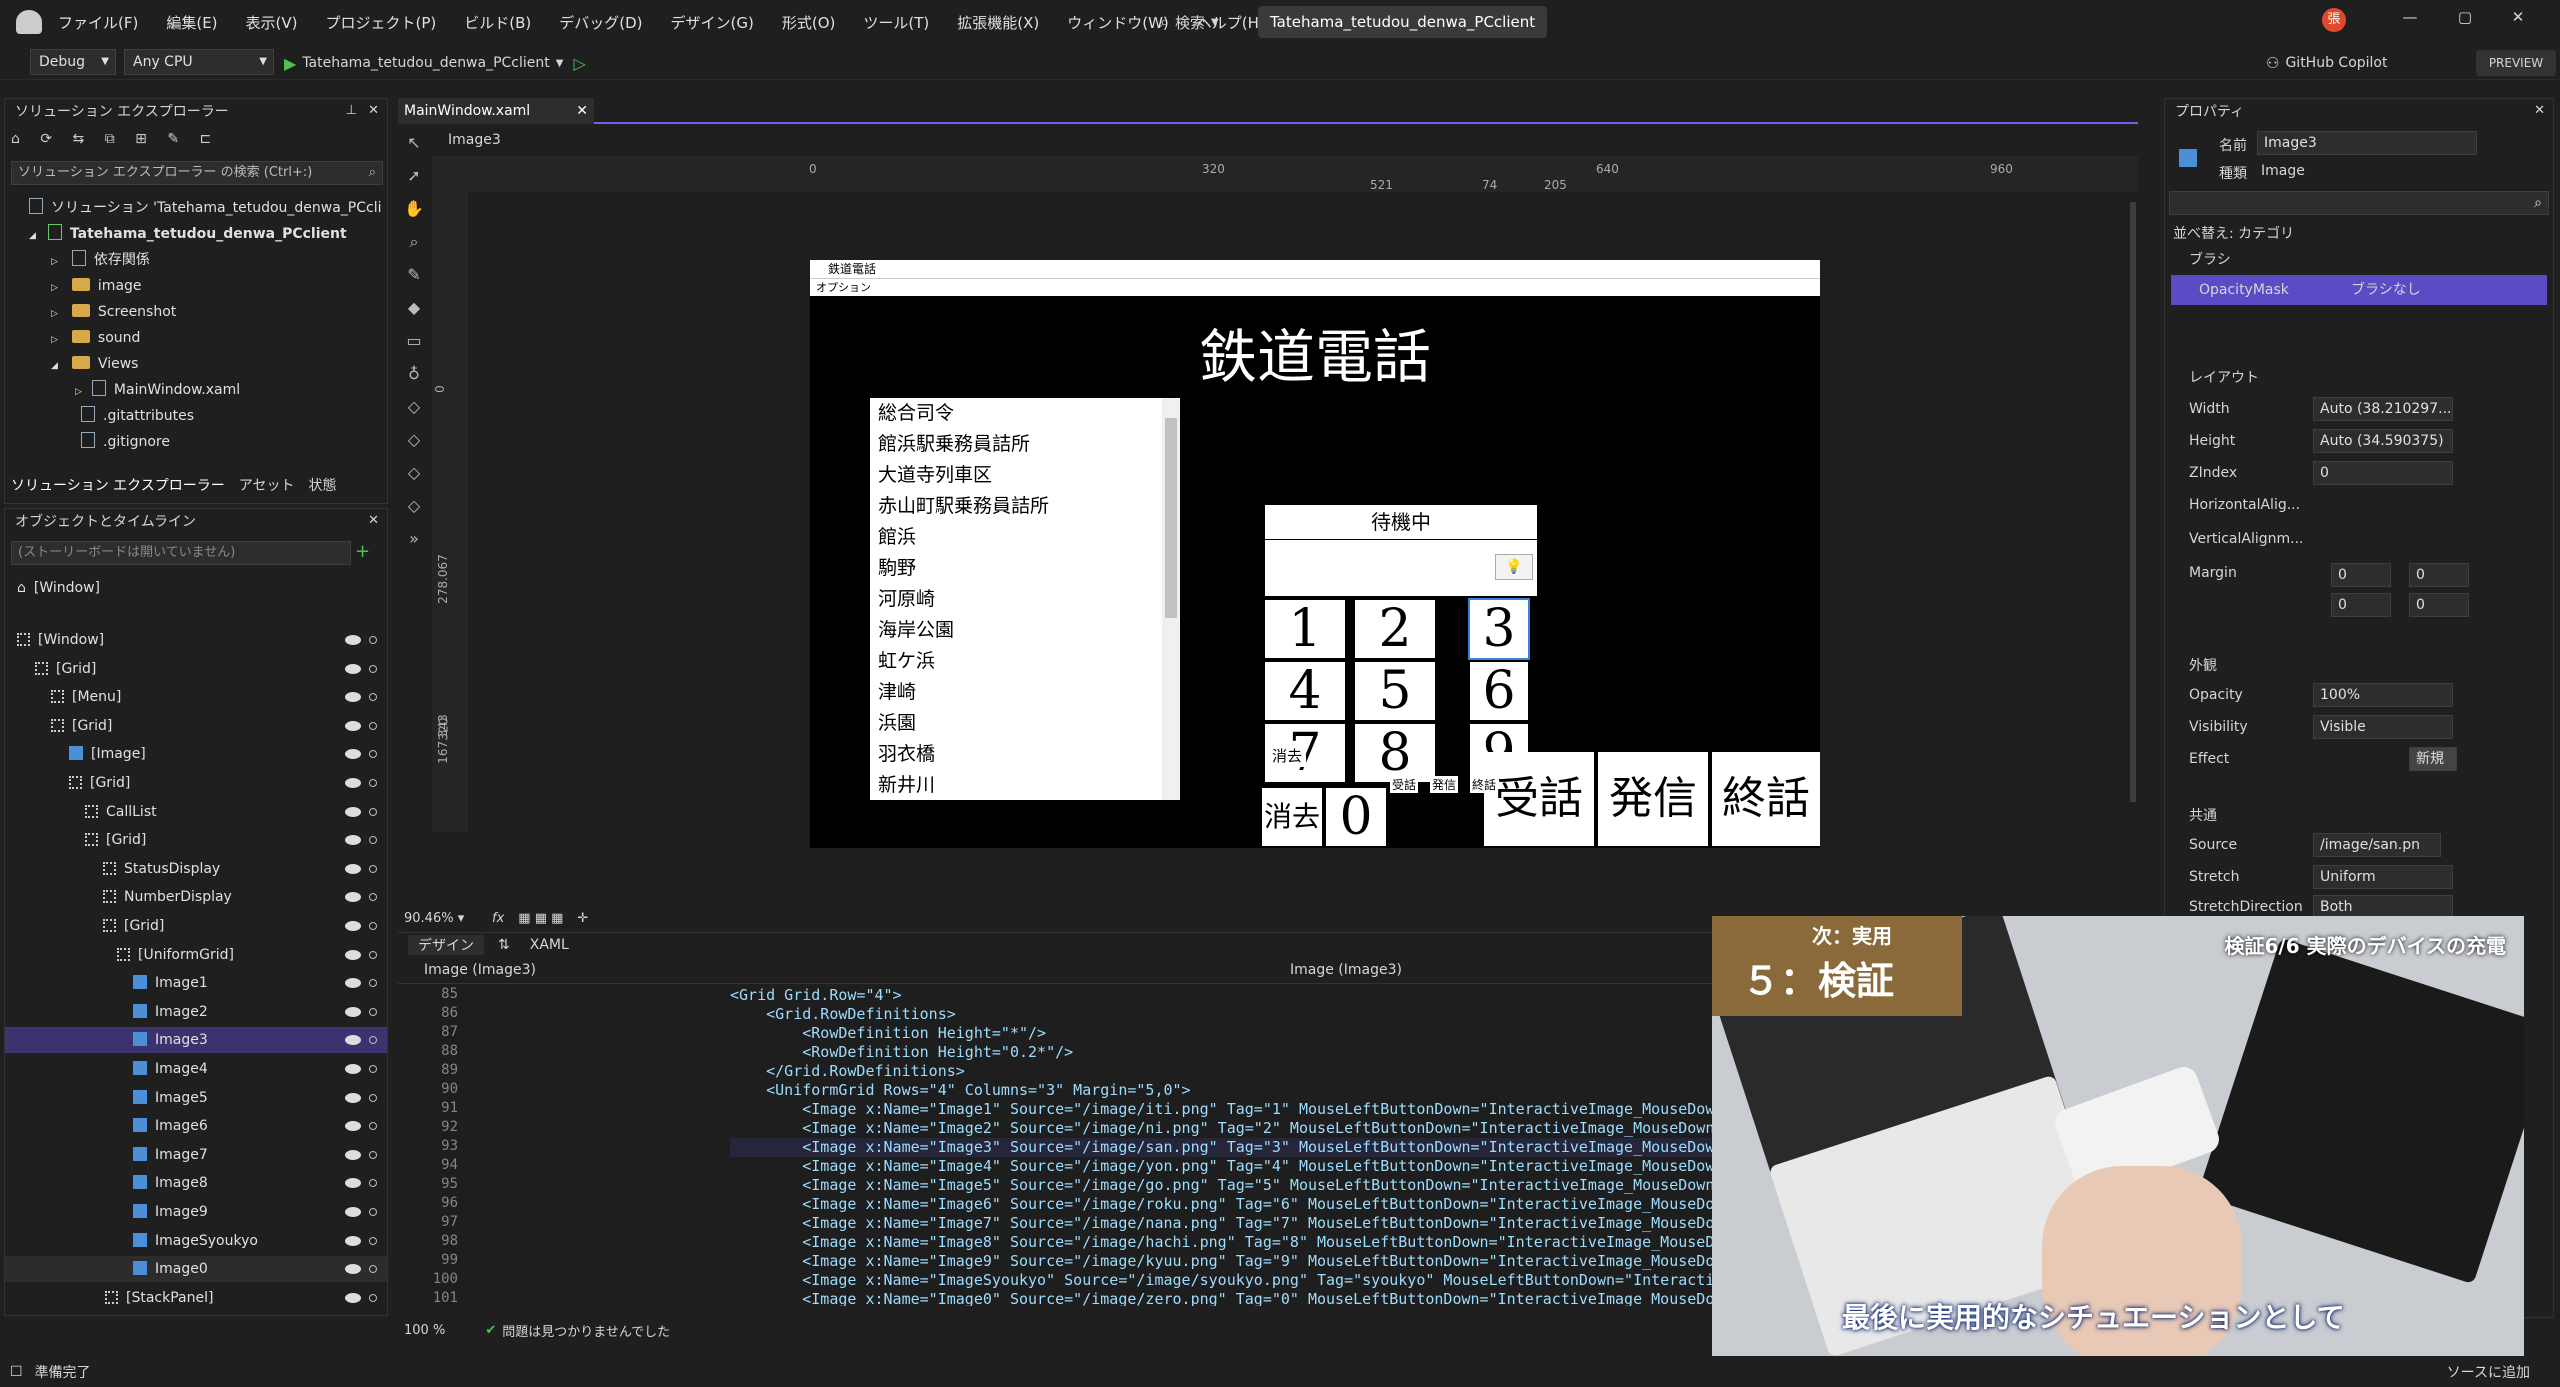 This screenshot has width=2560, height=1387. Describe the element at coordinates (435, 63) in the screenshot. I see `run-button: ▶ Tatehama_tetudou_denwa_PCclient ▼ ▷` at that location.